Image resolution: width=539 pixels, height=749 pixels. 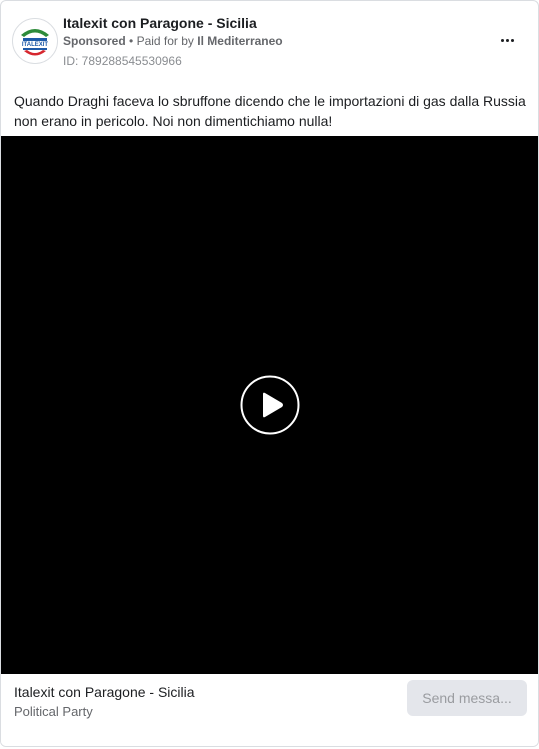 I want to click on page-name: Italexit con Paragone - Sicilia, so click(x=160, y=23).